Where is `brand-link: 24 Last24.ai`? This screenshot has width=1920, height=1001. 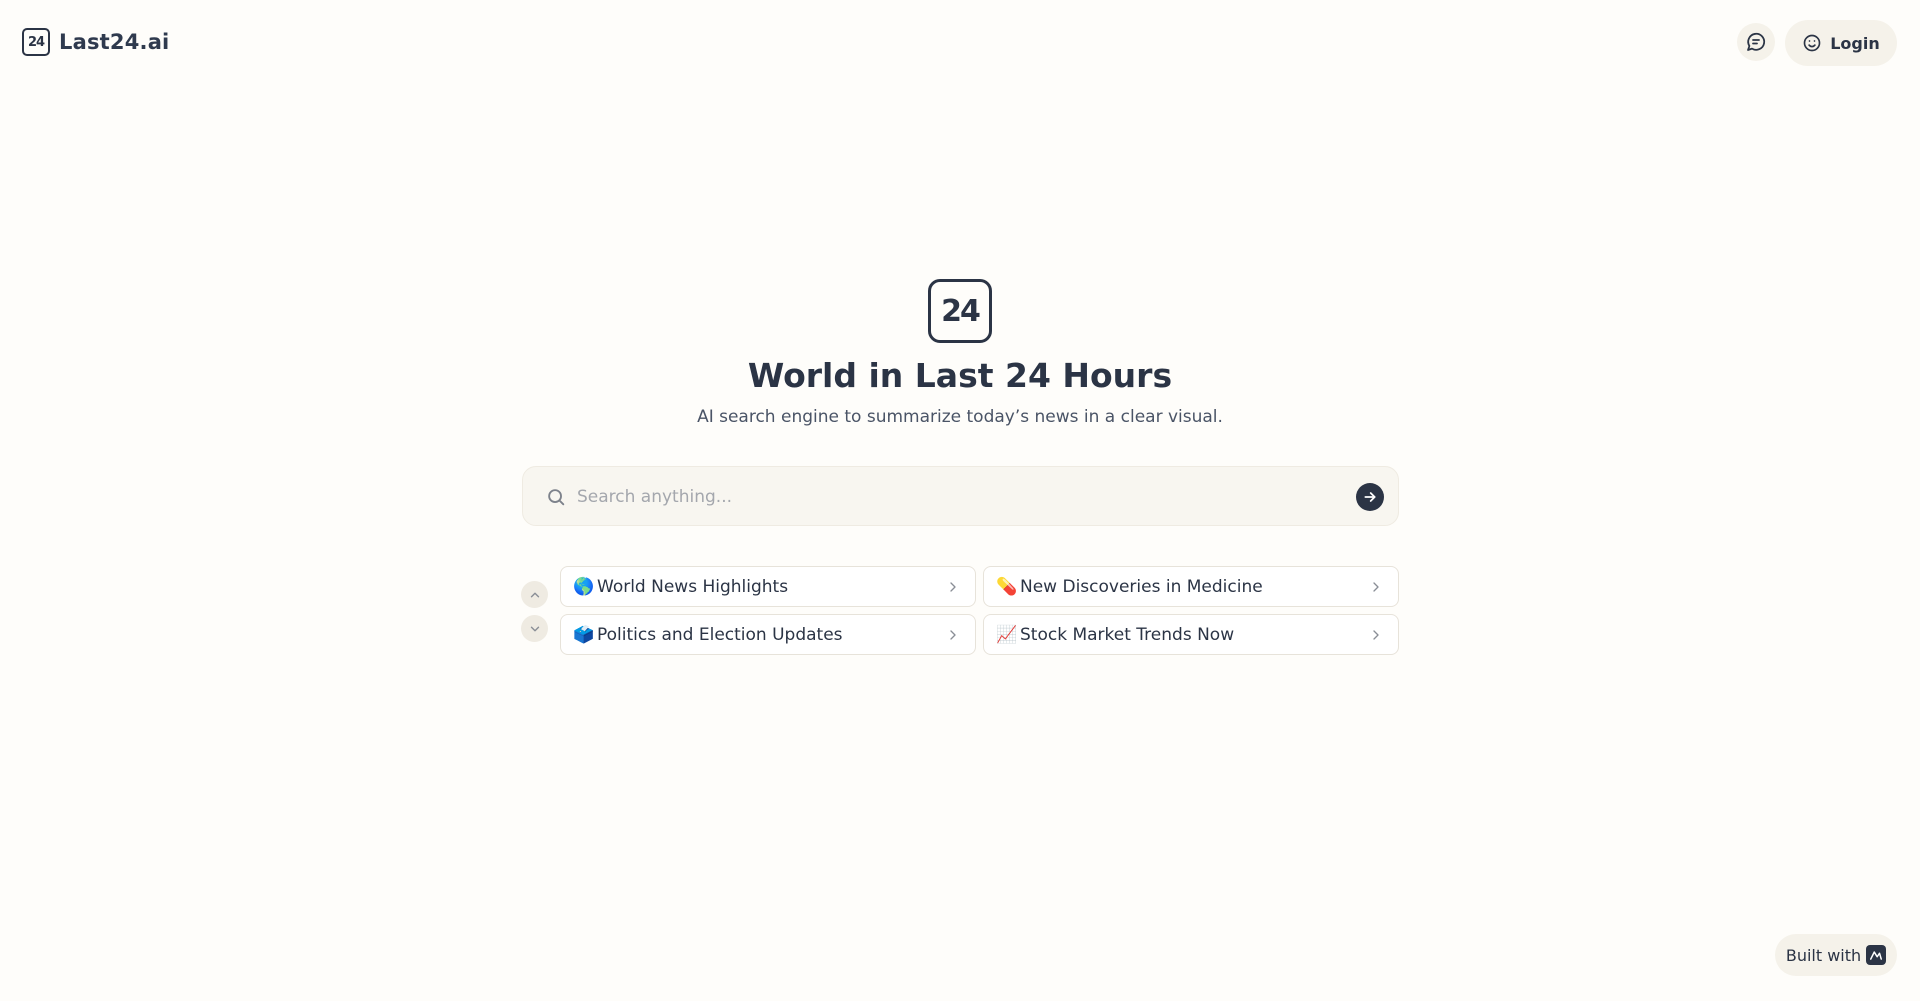 brand-link: 24 Last24.ai is located at coordinates (95, 42).